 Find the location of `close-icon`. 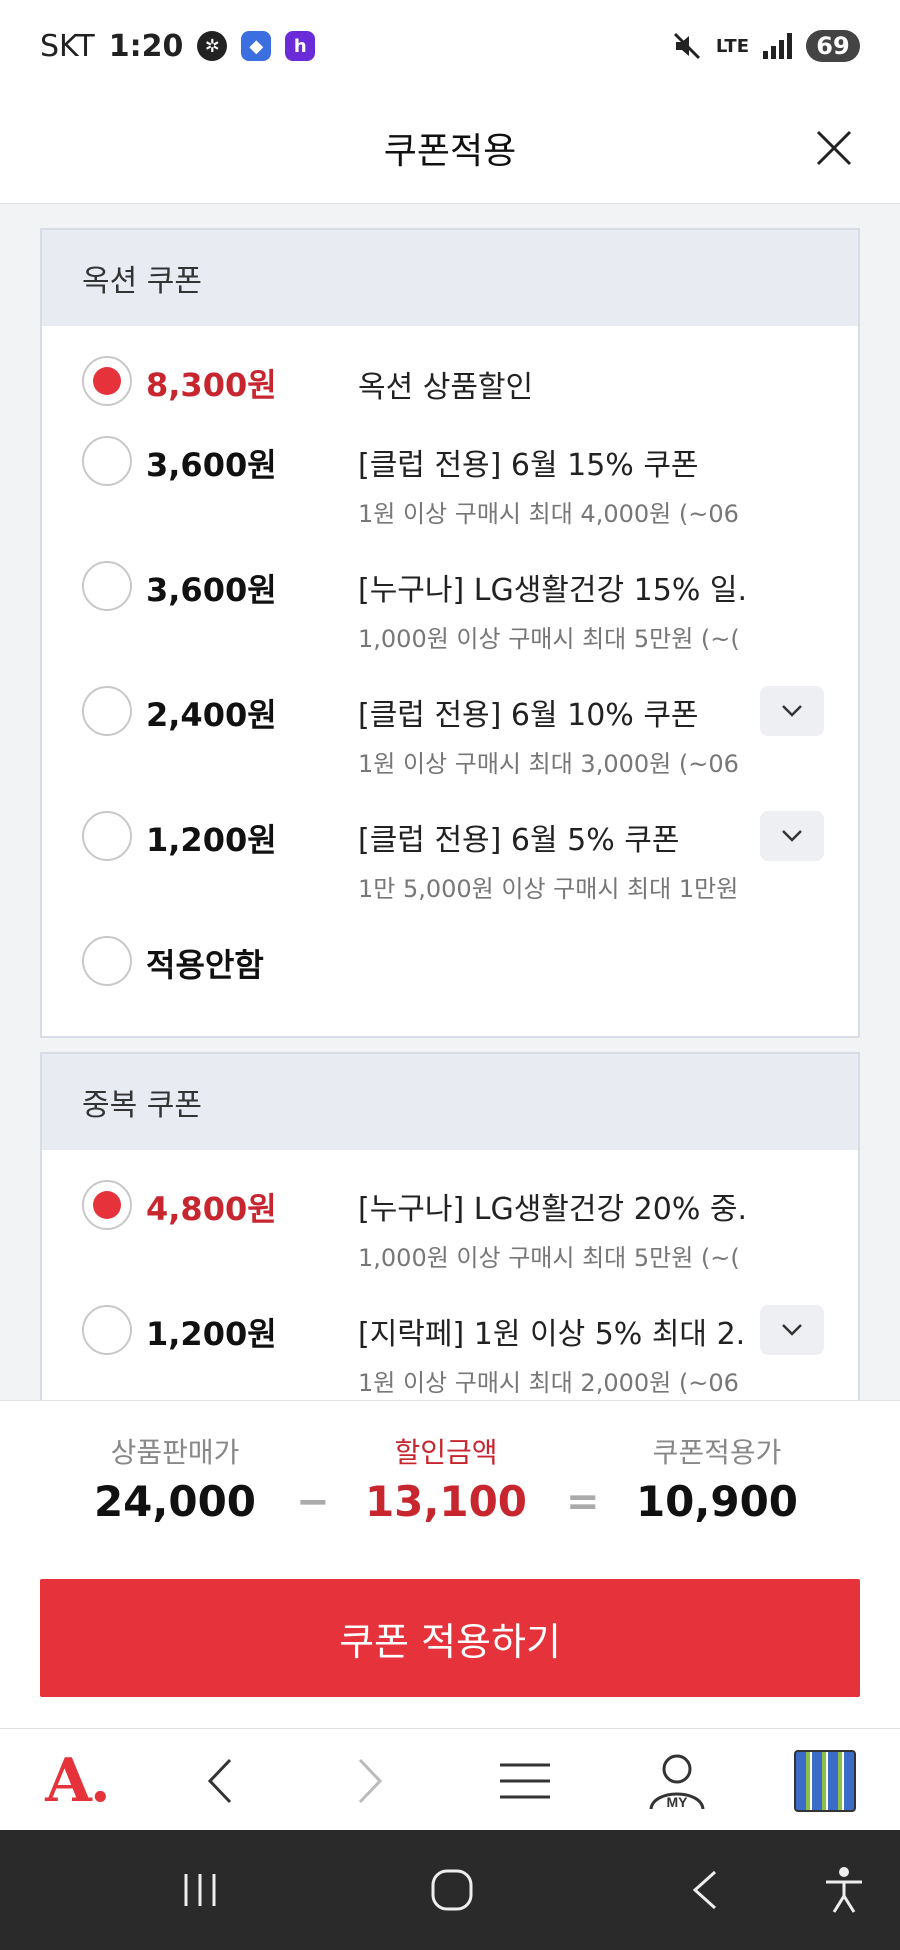

close-icon is located at coordinates (834, 148).